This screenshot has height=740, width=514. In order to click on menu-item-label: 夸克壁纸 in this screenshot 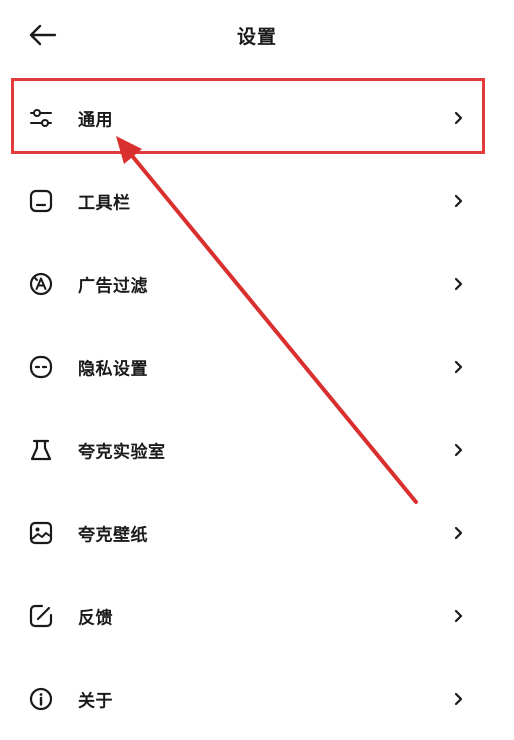, I will do `click(113, 535)`.